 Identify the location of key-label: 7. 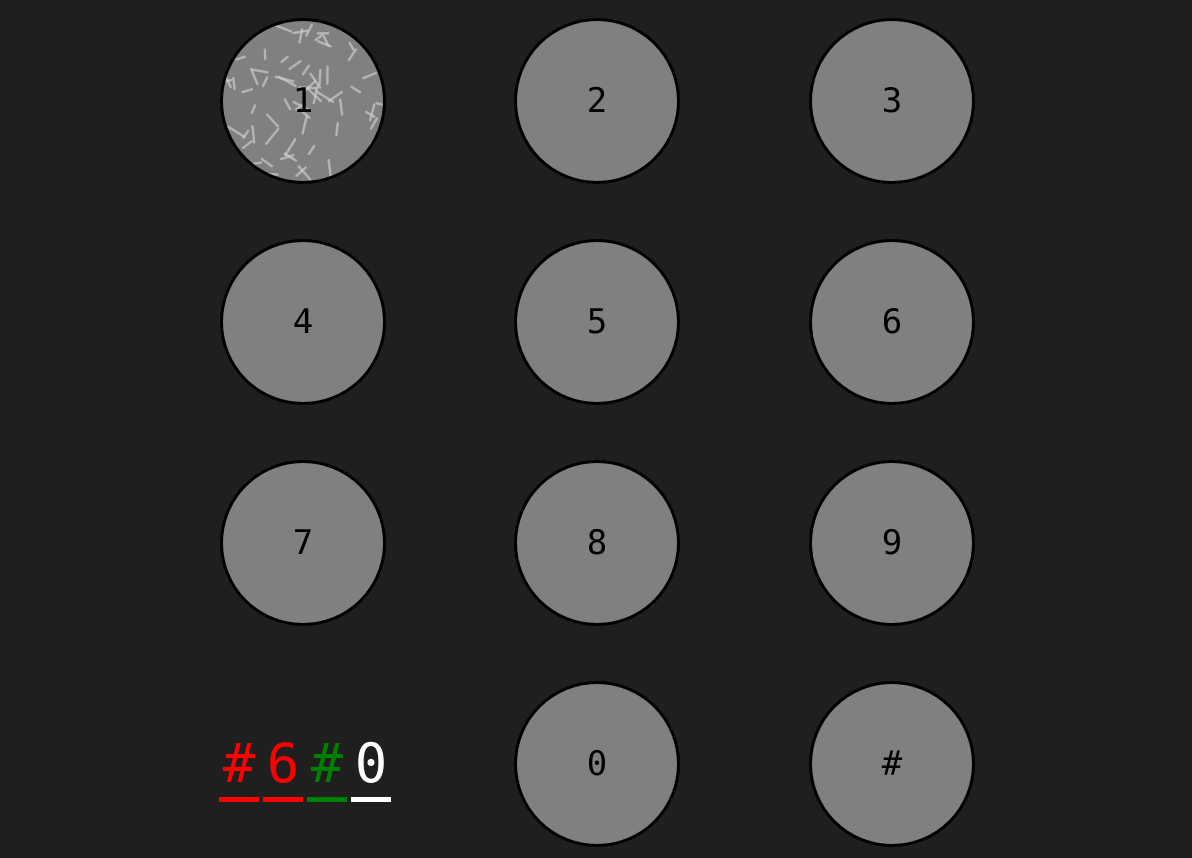
(303, 543).